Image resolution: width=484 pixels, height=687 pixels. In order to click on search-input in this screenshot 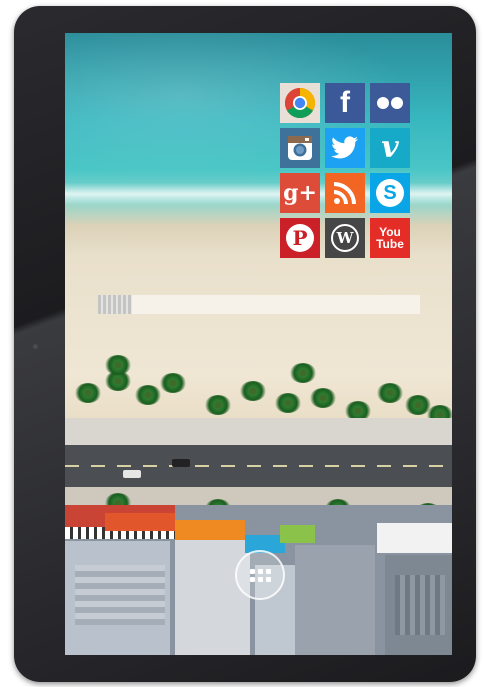, I will do `click(259, 304)`.